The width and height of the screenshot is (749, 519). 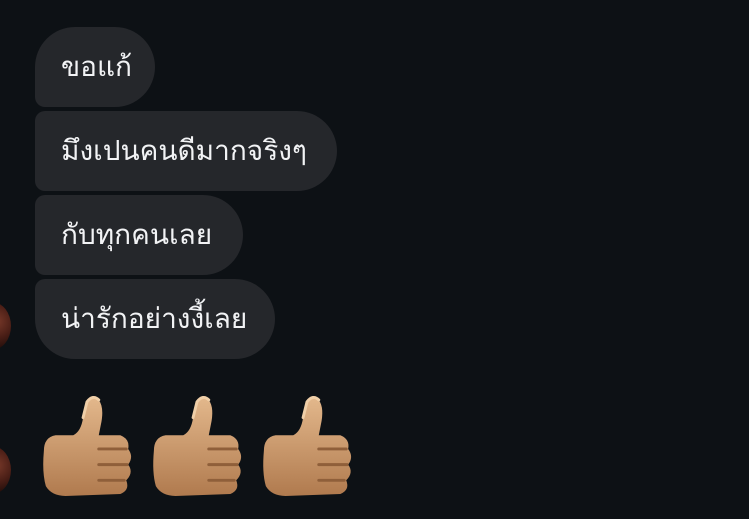 I want to click on thumbs-up-message, so click(x=197, y=446).